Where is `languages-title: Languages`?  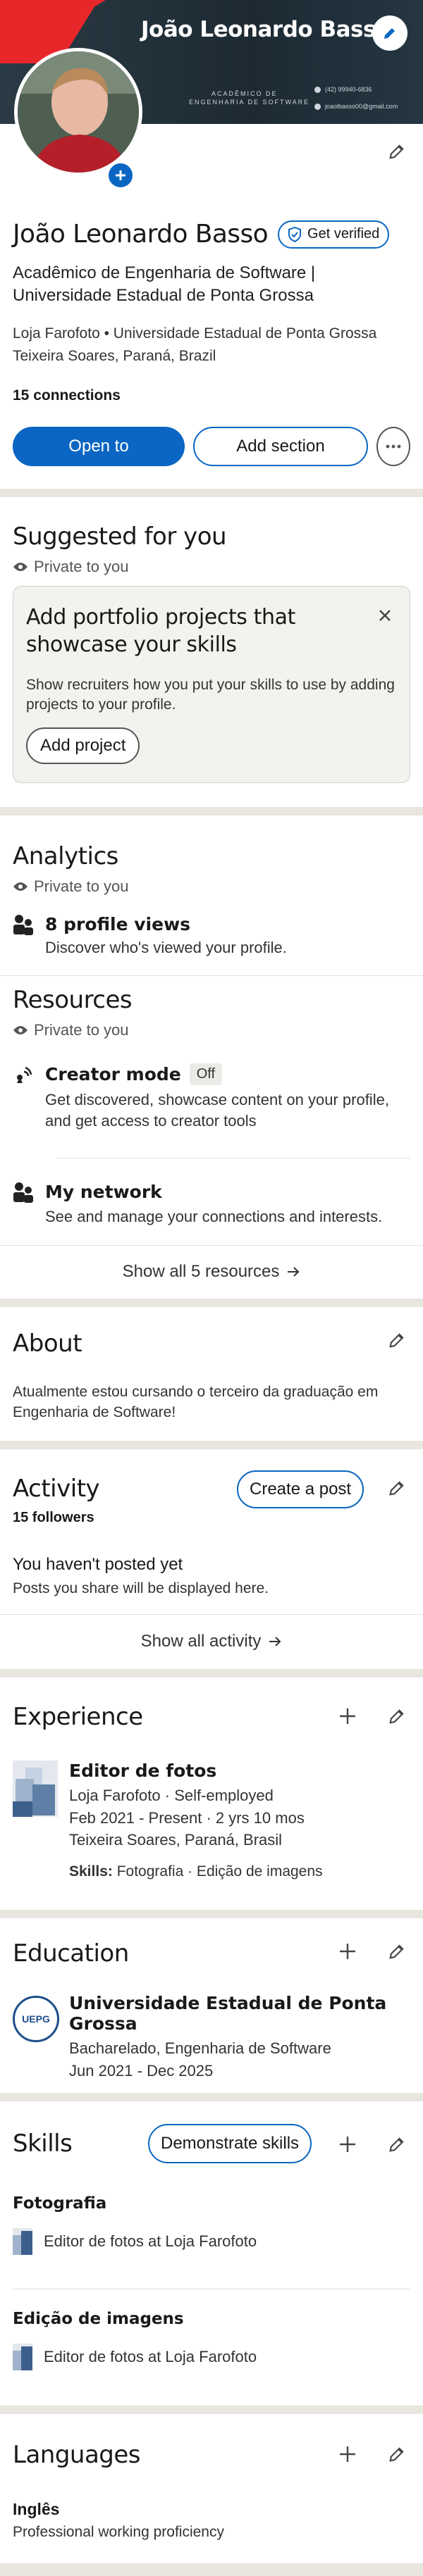
languages-title: Languages is located at coordinates (77, 2455).